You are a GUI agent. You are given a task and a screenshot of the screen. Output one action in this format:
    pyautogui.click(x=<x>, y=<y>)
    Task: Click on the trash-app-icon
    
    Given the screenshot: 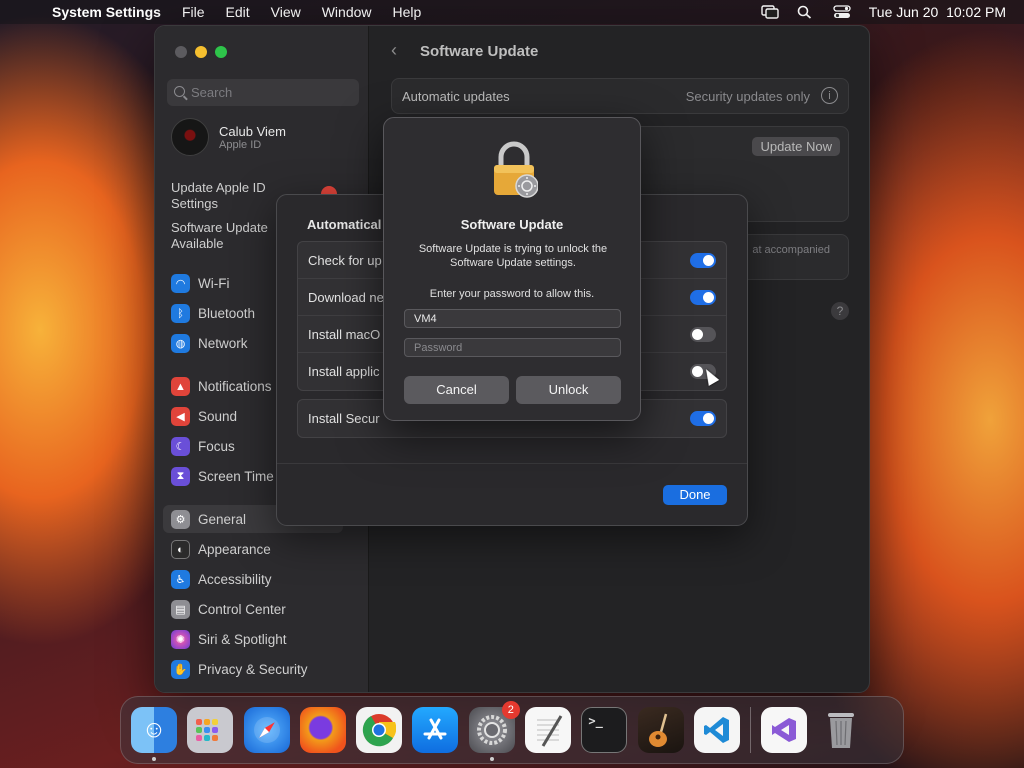 What is the action you would take?
    pyautogui.click(x=841, y=730)
    